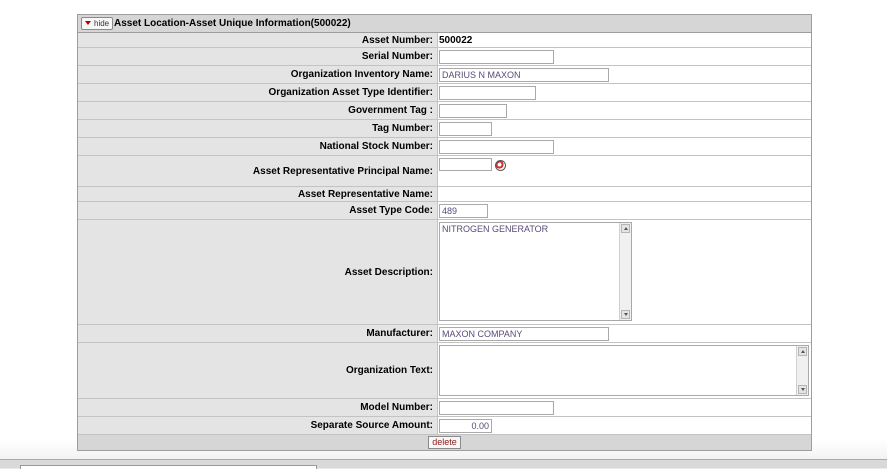 The width and height of the screenshot is (887, 469). What do you see at coordinates (473, 110) in the screenshot?
I see `government-tag-input` at bounding box center [473, 110].